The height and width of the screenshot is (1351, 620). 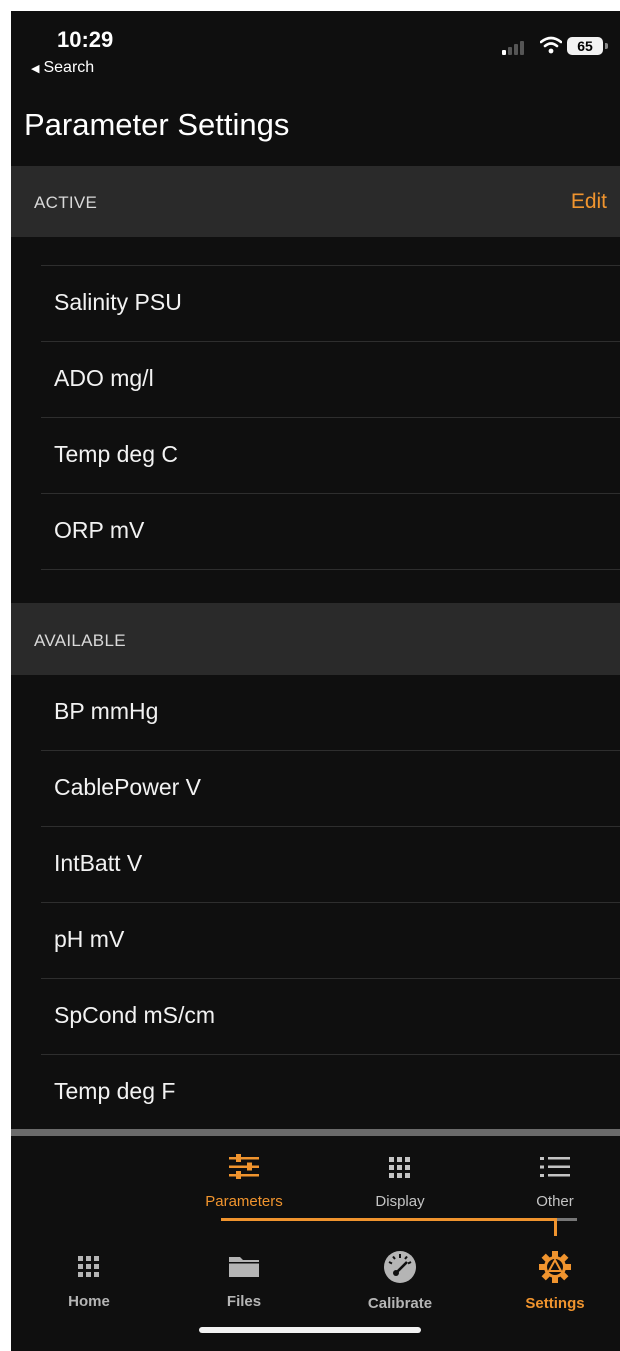 I want to click on list-item: BP mmHg, so click(x=330, y=713).